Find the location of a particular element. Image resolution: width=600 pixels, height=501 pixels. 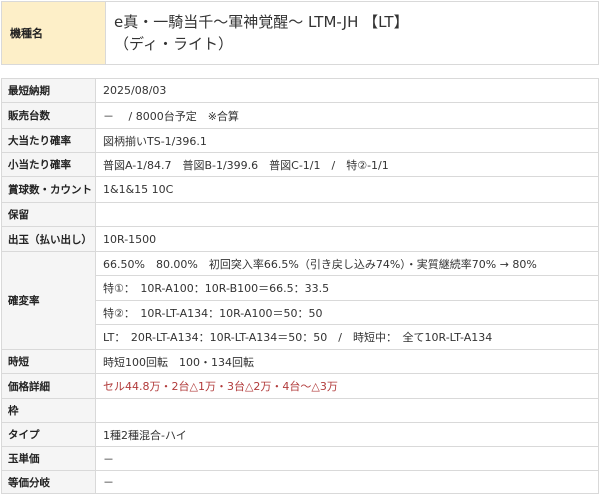

spec-row-sales: 販売台数 － / 8000台予定 ※合算 is located at coordinates (300, 115).